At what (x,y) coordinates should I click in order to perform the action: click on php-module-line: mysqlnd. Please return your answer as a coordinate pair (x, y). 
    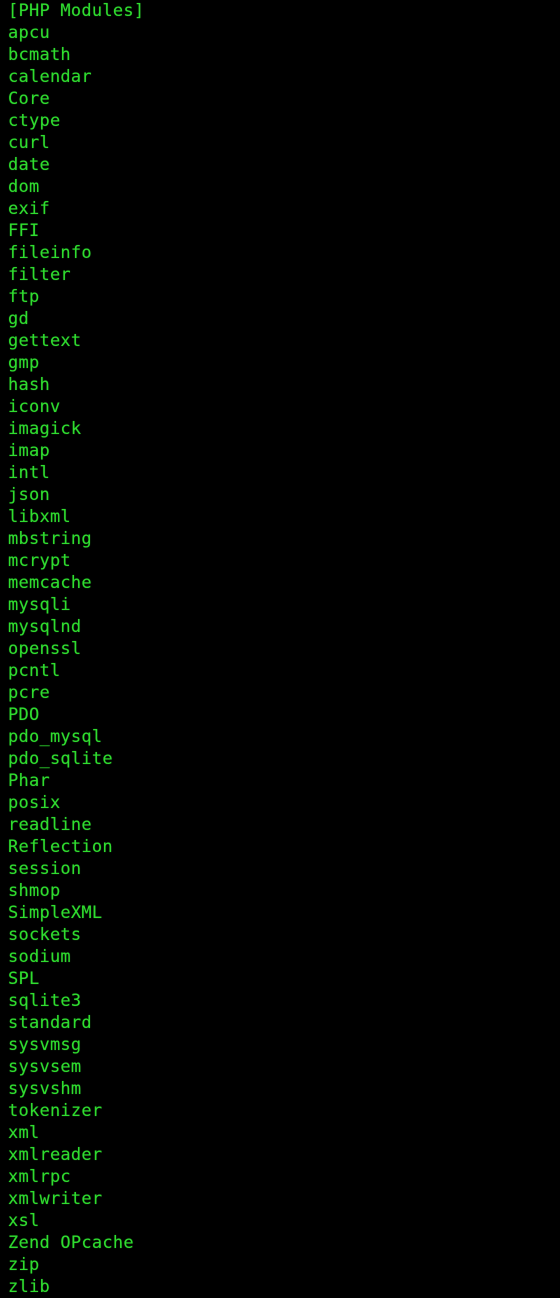
    Looking at the image, I should click on (45, 627).